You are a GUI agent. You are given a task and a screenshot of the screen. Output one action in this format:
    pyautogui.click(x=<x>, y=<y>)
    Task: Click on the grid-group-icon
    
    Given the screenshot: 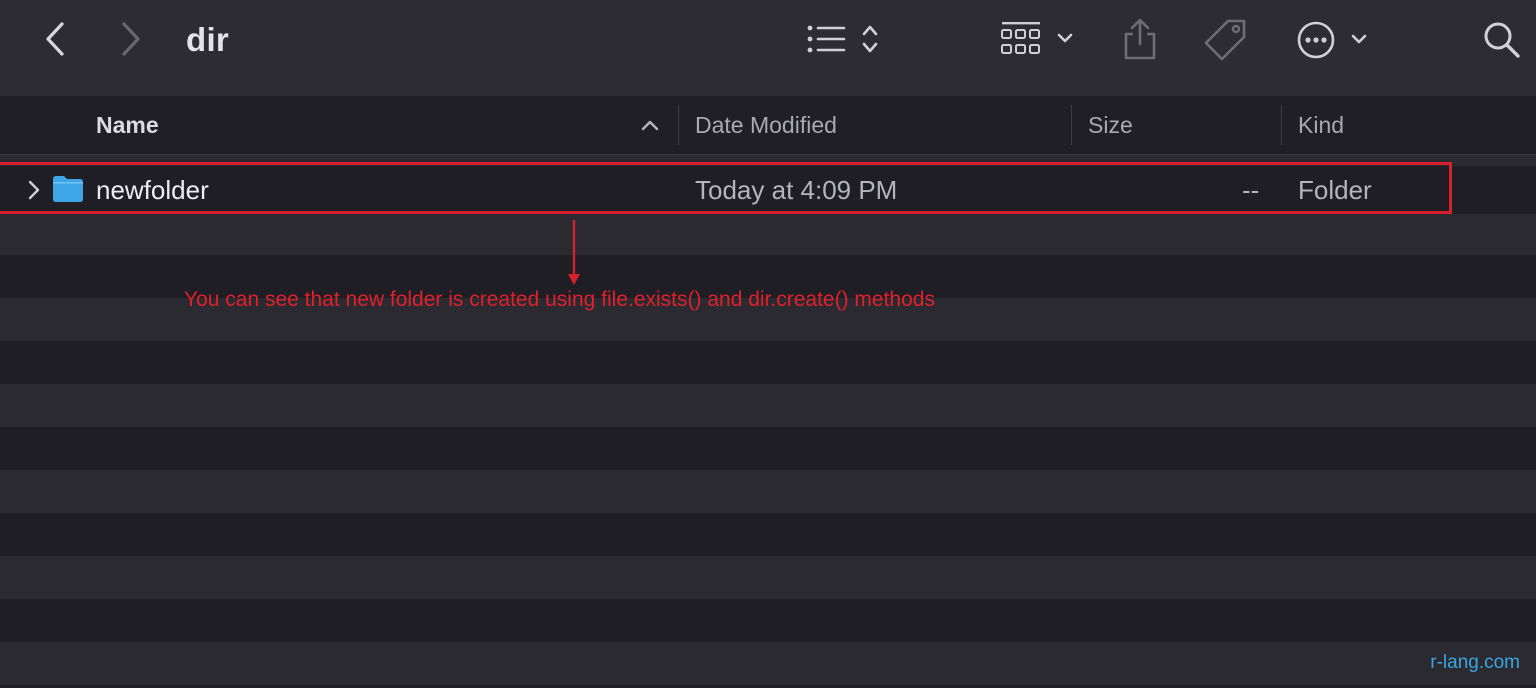 What is the action you would take?
    pyautogui.click(x=1037, y=38)
    